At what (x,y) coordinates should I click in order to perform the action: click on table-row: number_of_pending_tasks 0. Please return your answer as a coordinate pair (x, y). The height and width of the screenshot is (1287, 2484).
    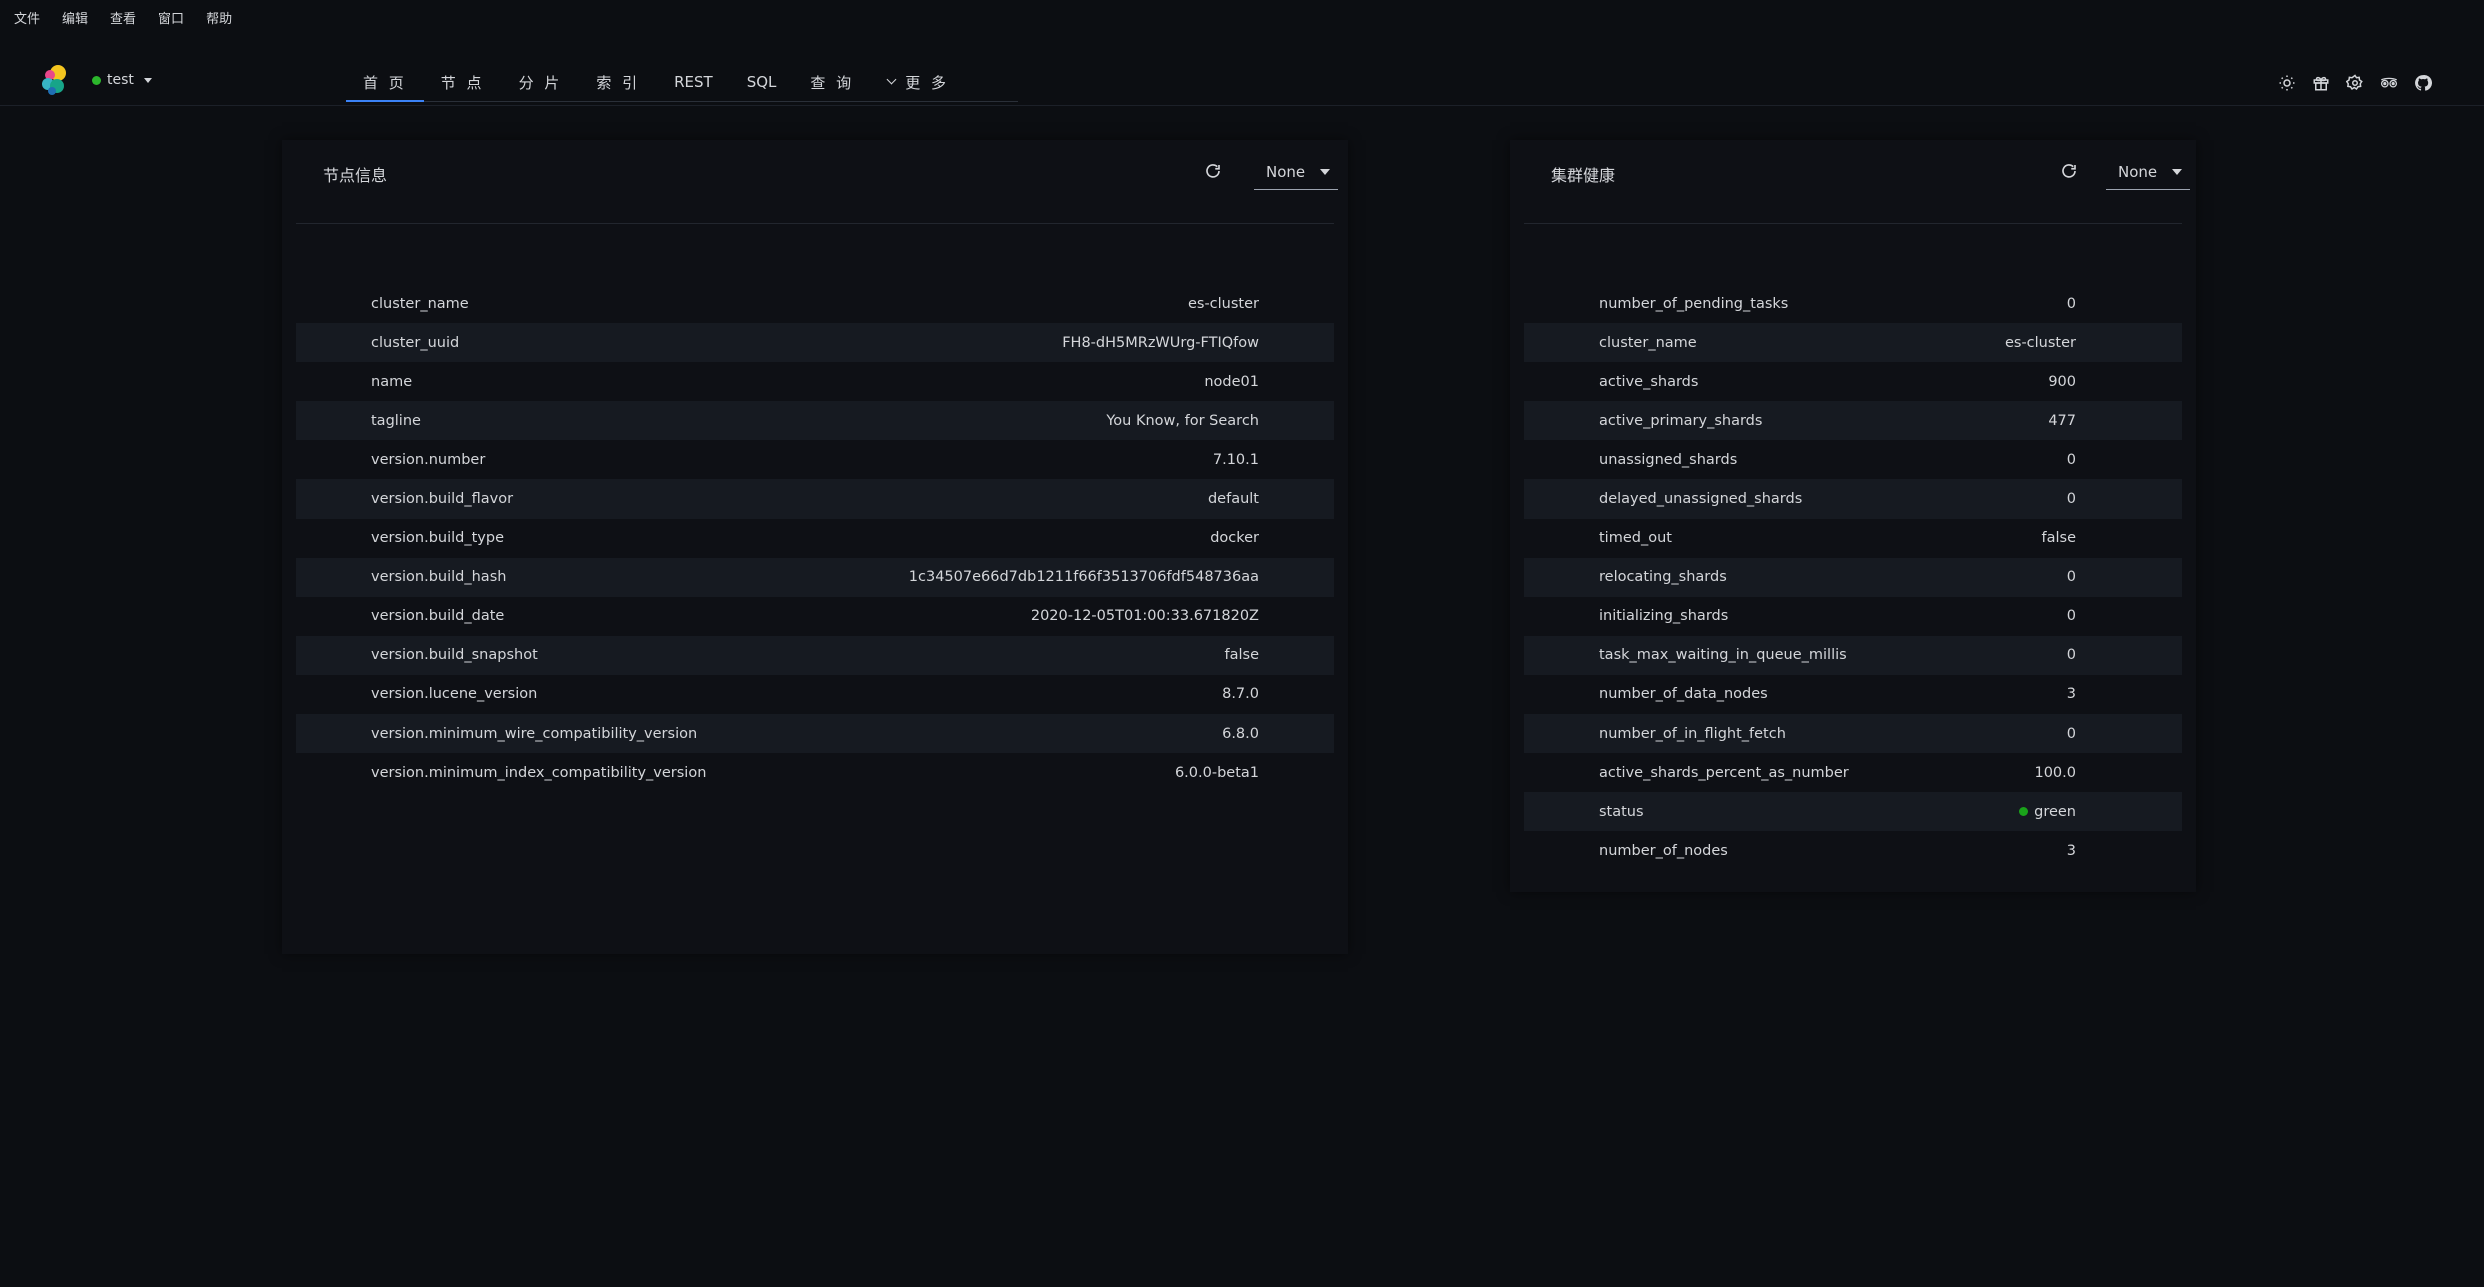
    Looking at the image, I should click on (1853, 303).